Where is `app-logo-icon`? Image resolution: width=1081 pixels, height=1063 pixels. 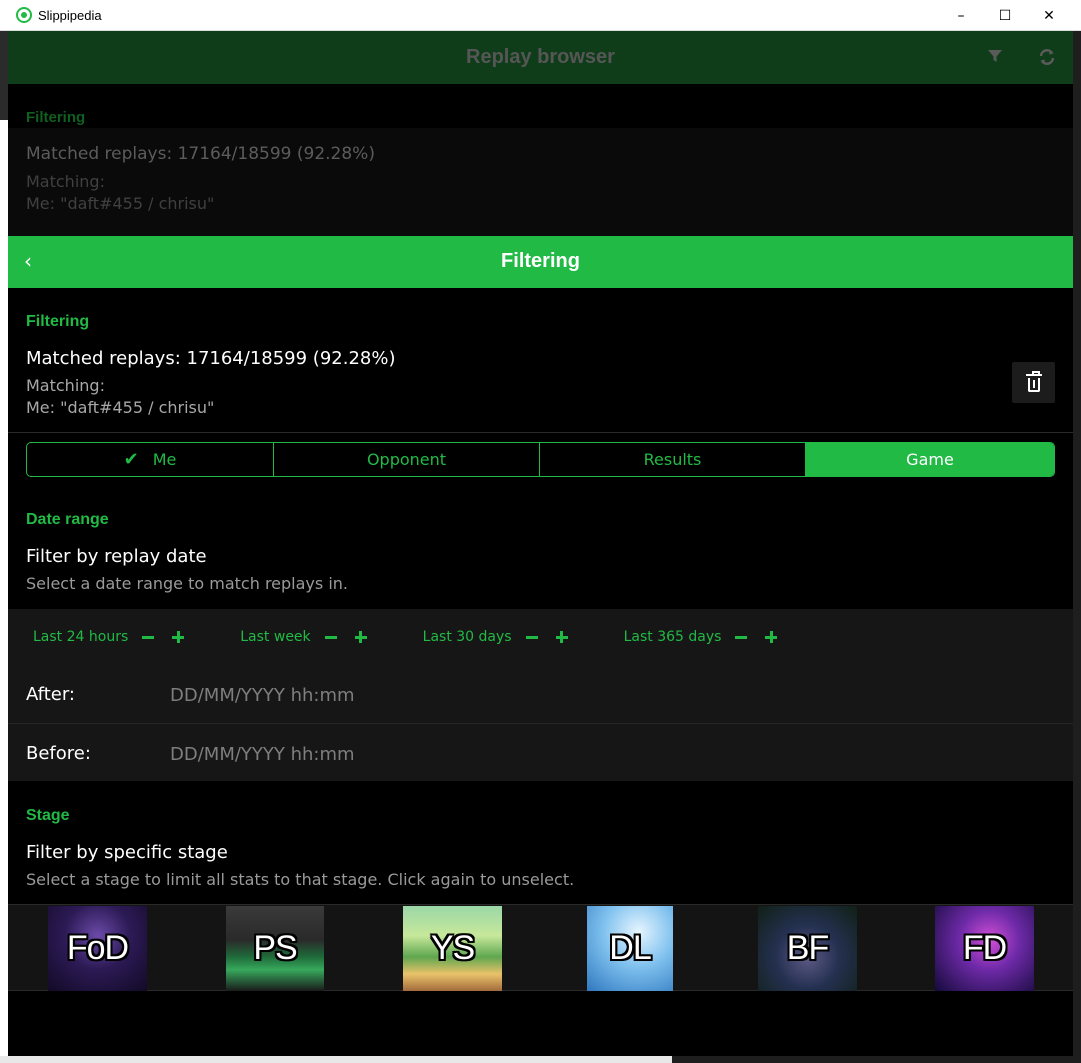
app-logo-icon is located at coordinates (24, 15).